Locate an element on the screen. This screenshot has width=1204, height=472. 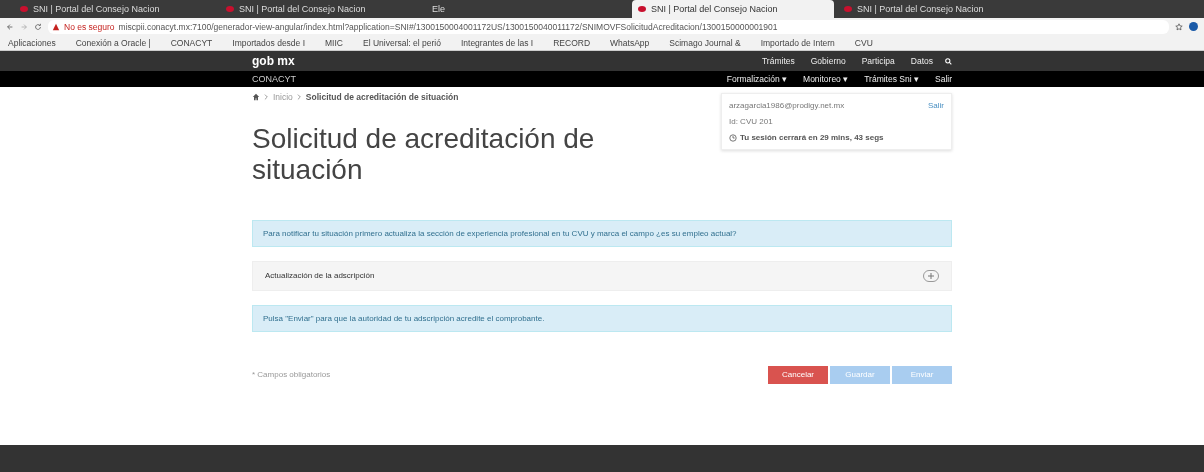
star-icon is located at coordinates (1179, 26).